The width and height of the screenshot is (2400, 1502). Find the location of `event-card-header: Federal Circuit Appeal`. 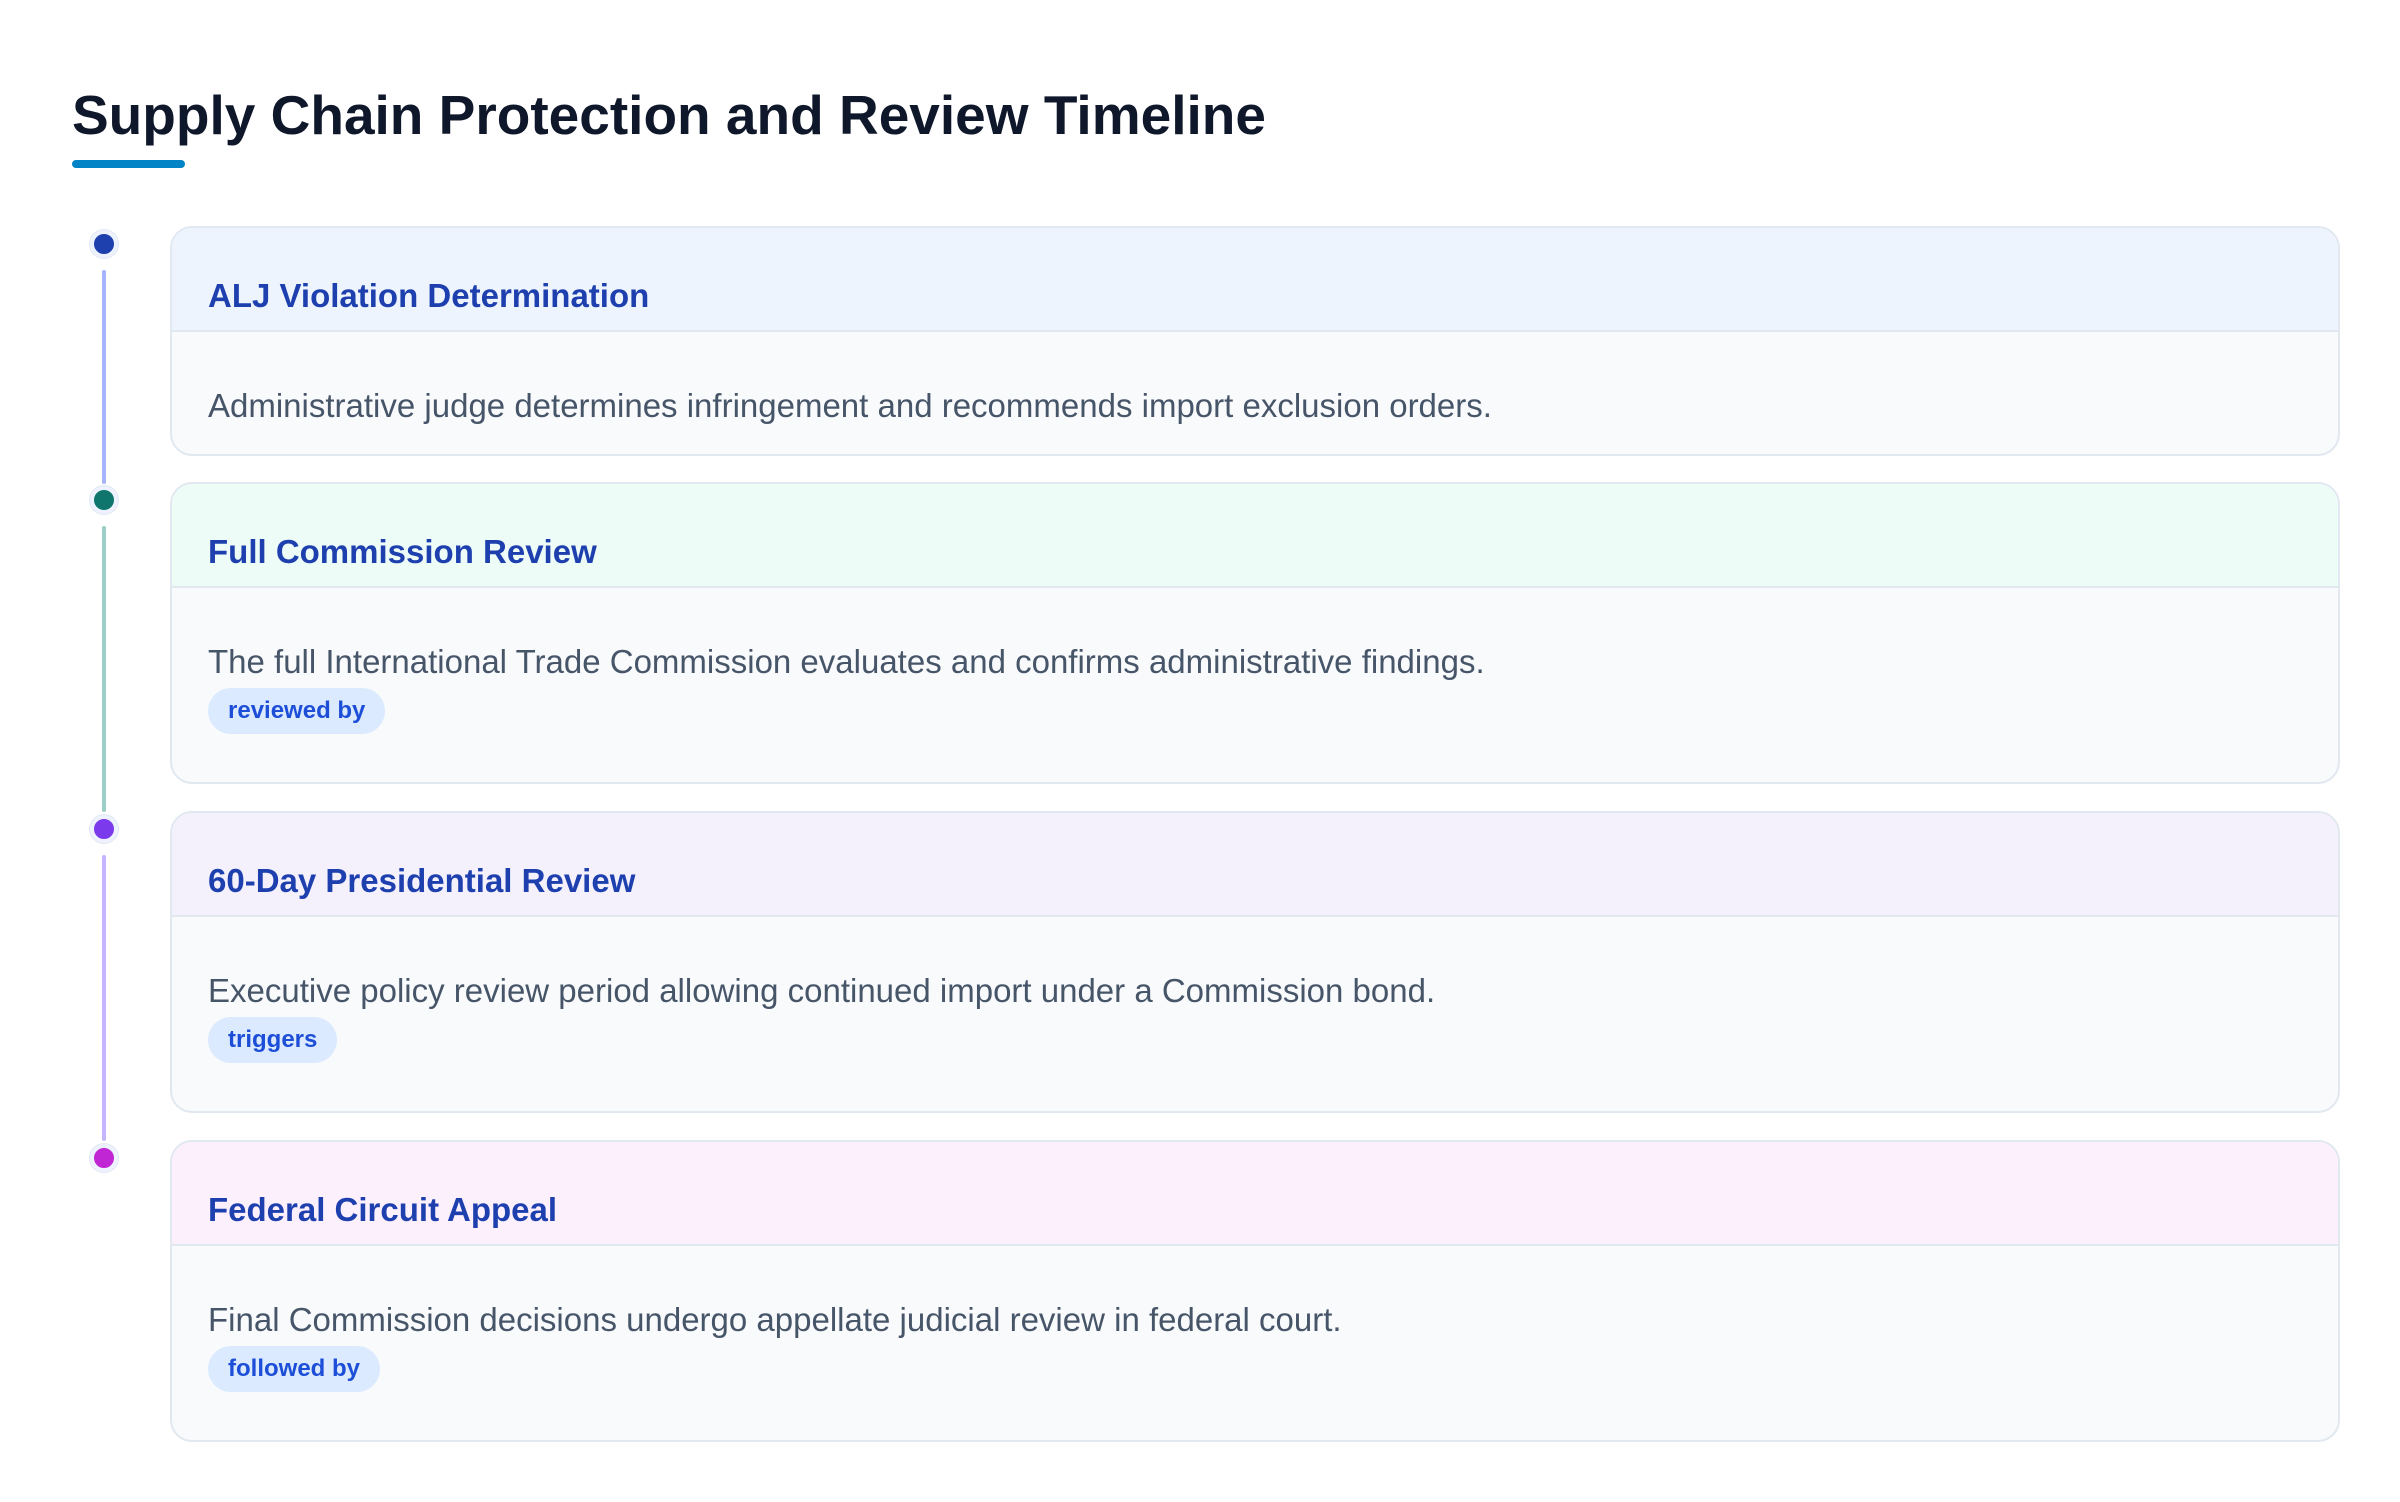

event-card-header: Federal Circuit Appeal is located at coordinates (1255, 1194).